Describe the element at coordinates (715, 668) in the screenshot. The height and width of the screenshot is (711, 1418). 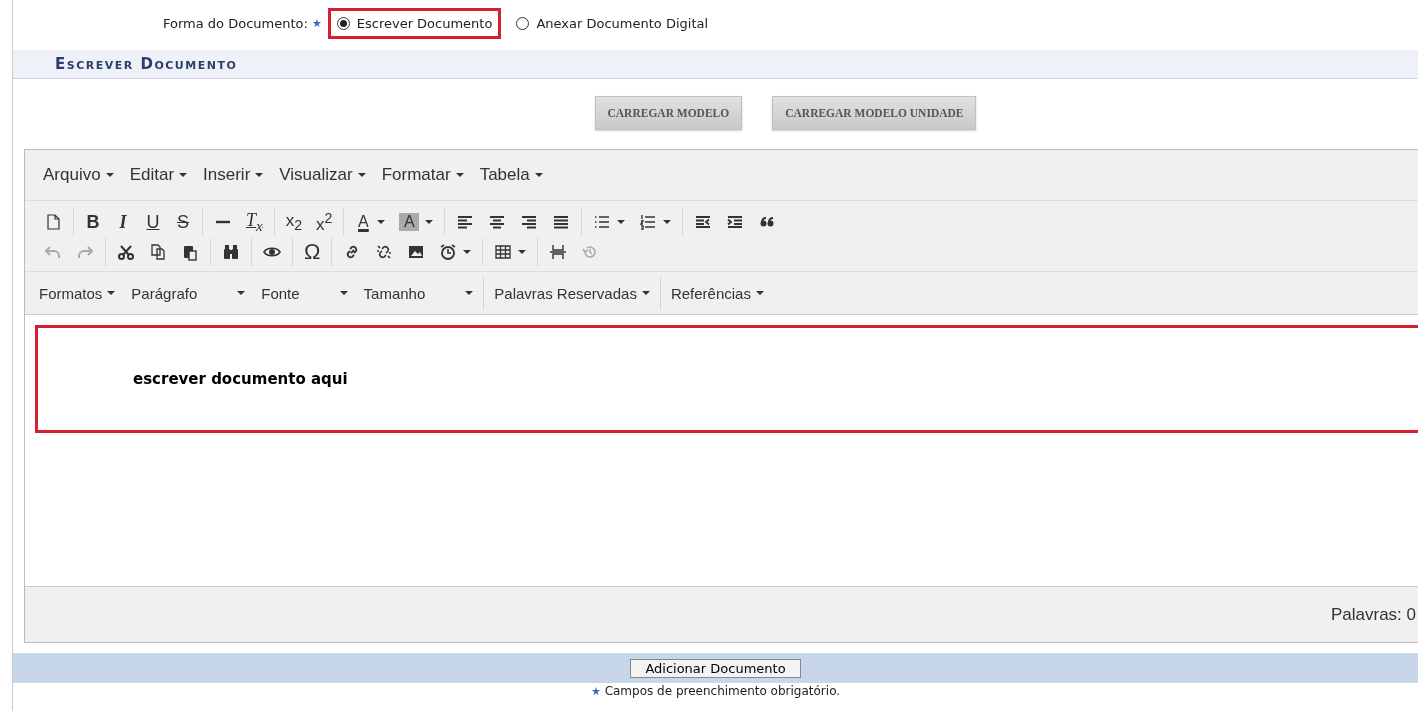
I see `add-document-button: Adicionar Documento` at that location.